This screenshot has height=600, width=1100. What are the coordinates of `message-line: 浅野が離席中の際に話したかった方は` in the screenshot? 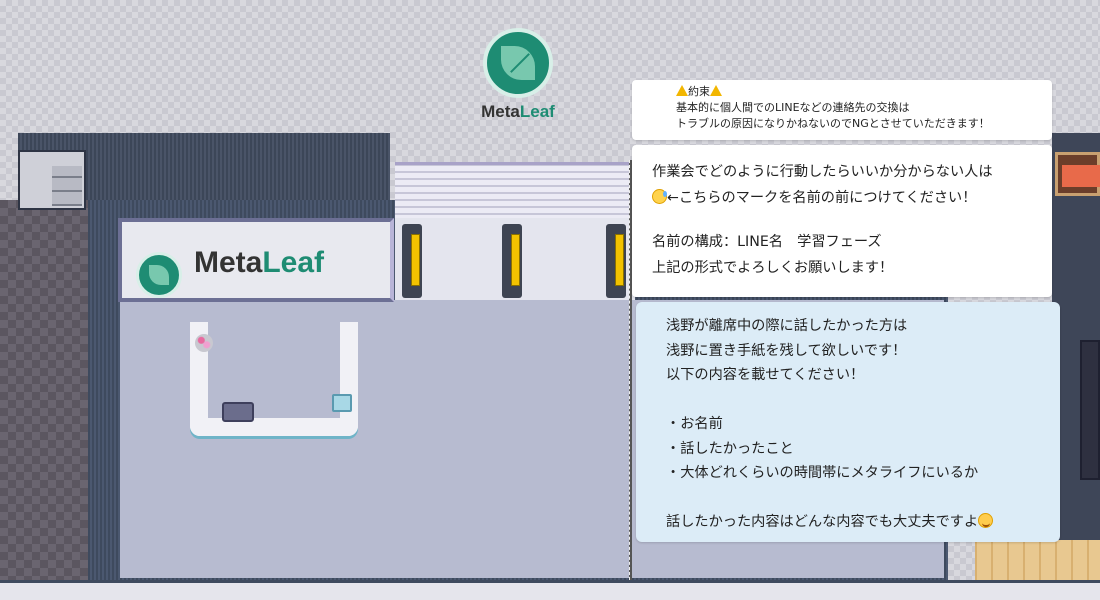 It's located at (787, 326).